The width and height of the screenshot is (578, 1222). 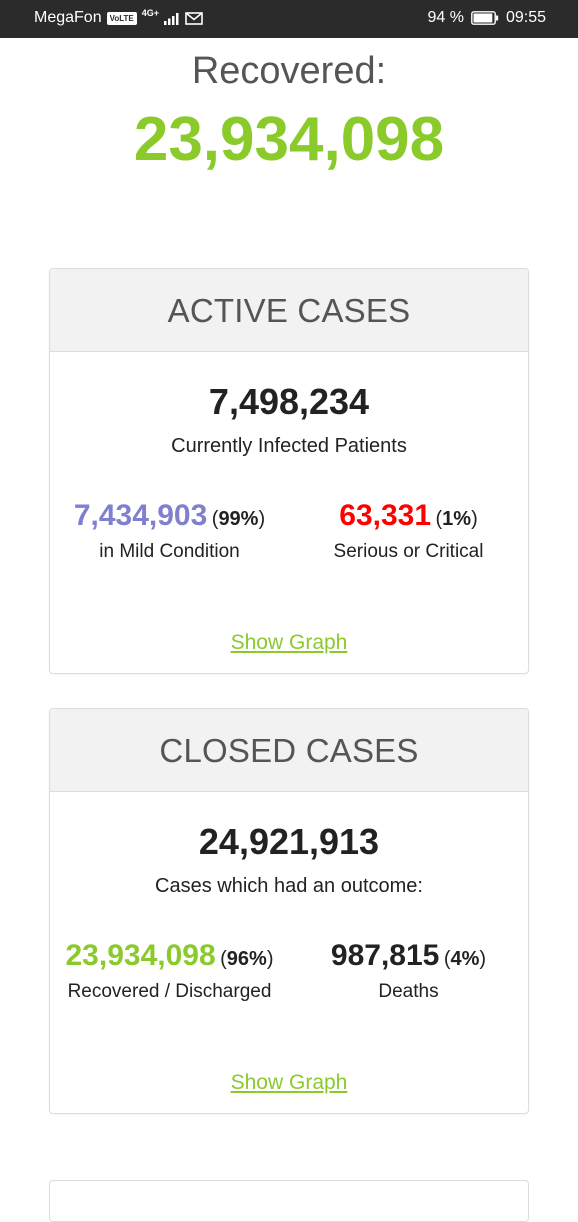 I want to click on deaths-label: Deaths, so click(x=408, y=991).